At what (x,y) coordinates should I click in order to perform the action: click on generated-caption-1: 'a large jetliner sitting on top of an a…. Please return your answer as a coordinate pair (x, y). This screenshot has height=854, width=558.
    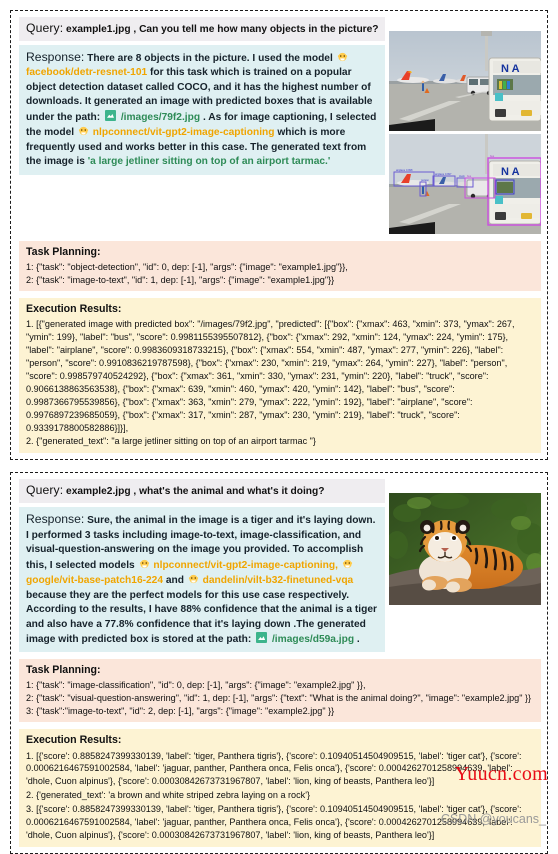
    Looking at the image, I should click on (209, 162).